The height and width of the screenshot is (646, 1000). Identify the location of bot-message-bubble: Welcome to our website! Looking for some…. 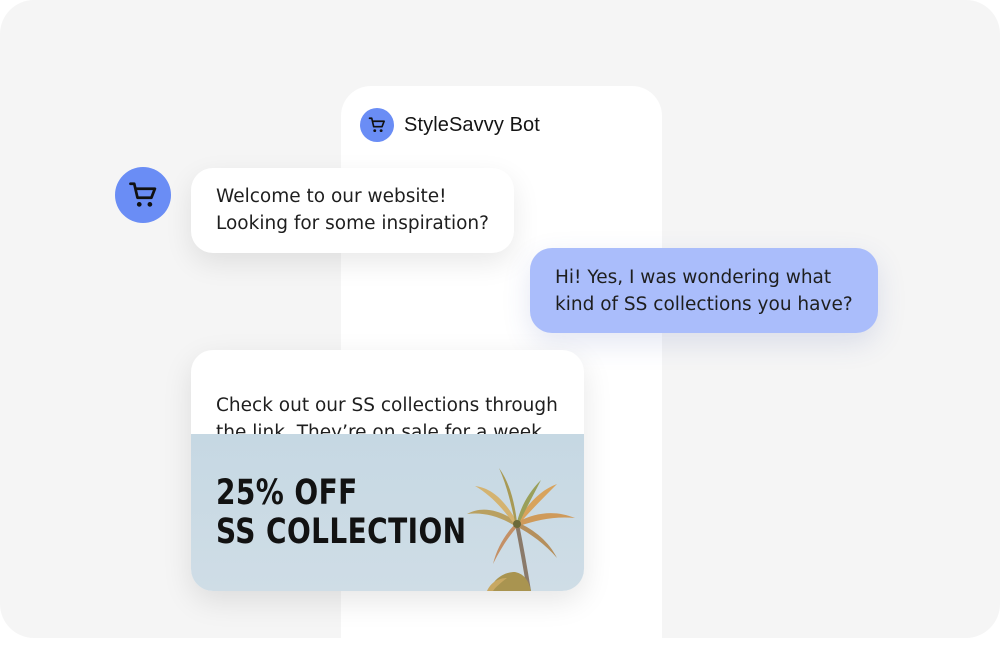
(352, 210).